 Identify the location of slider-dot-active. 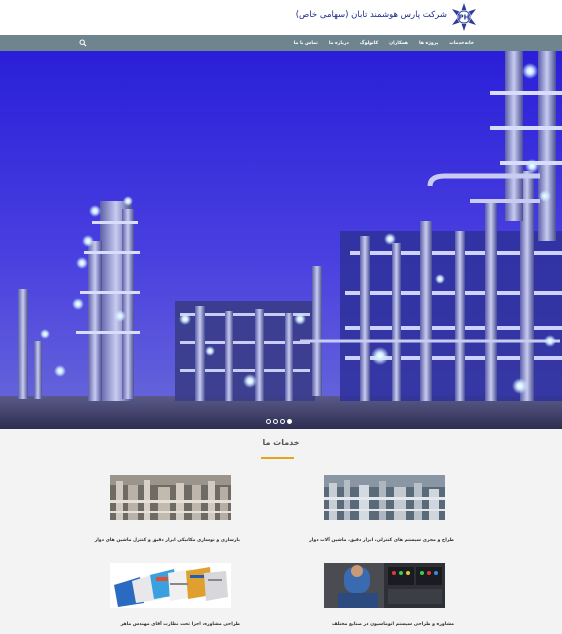
(289, 421).